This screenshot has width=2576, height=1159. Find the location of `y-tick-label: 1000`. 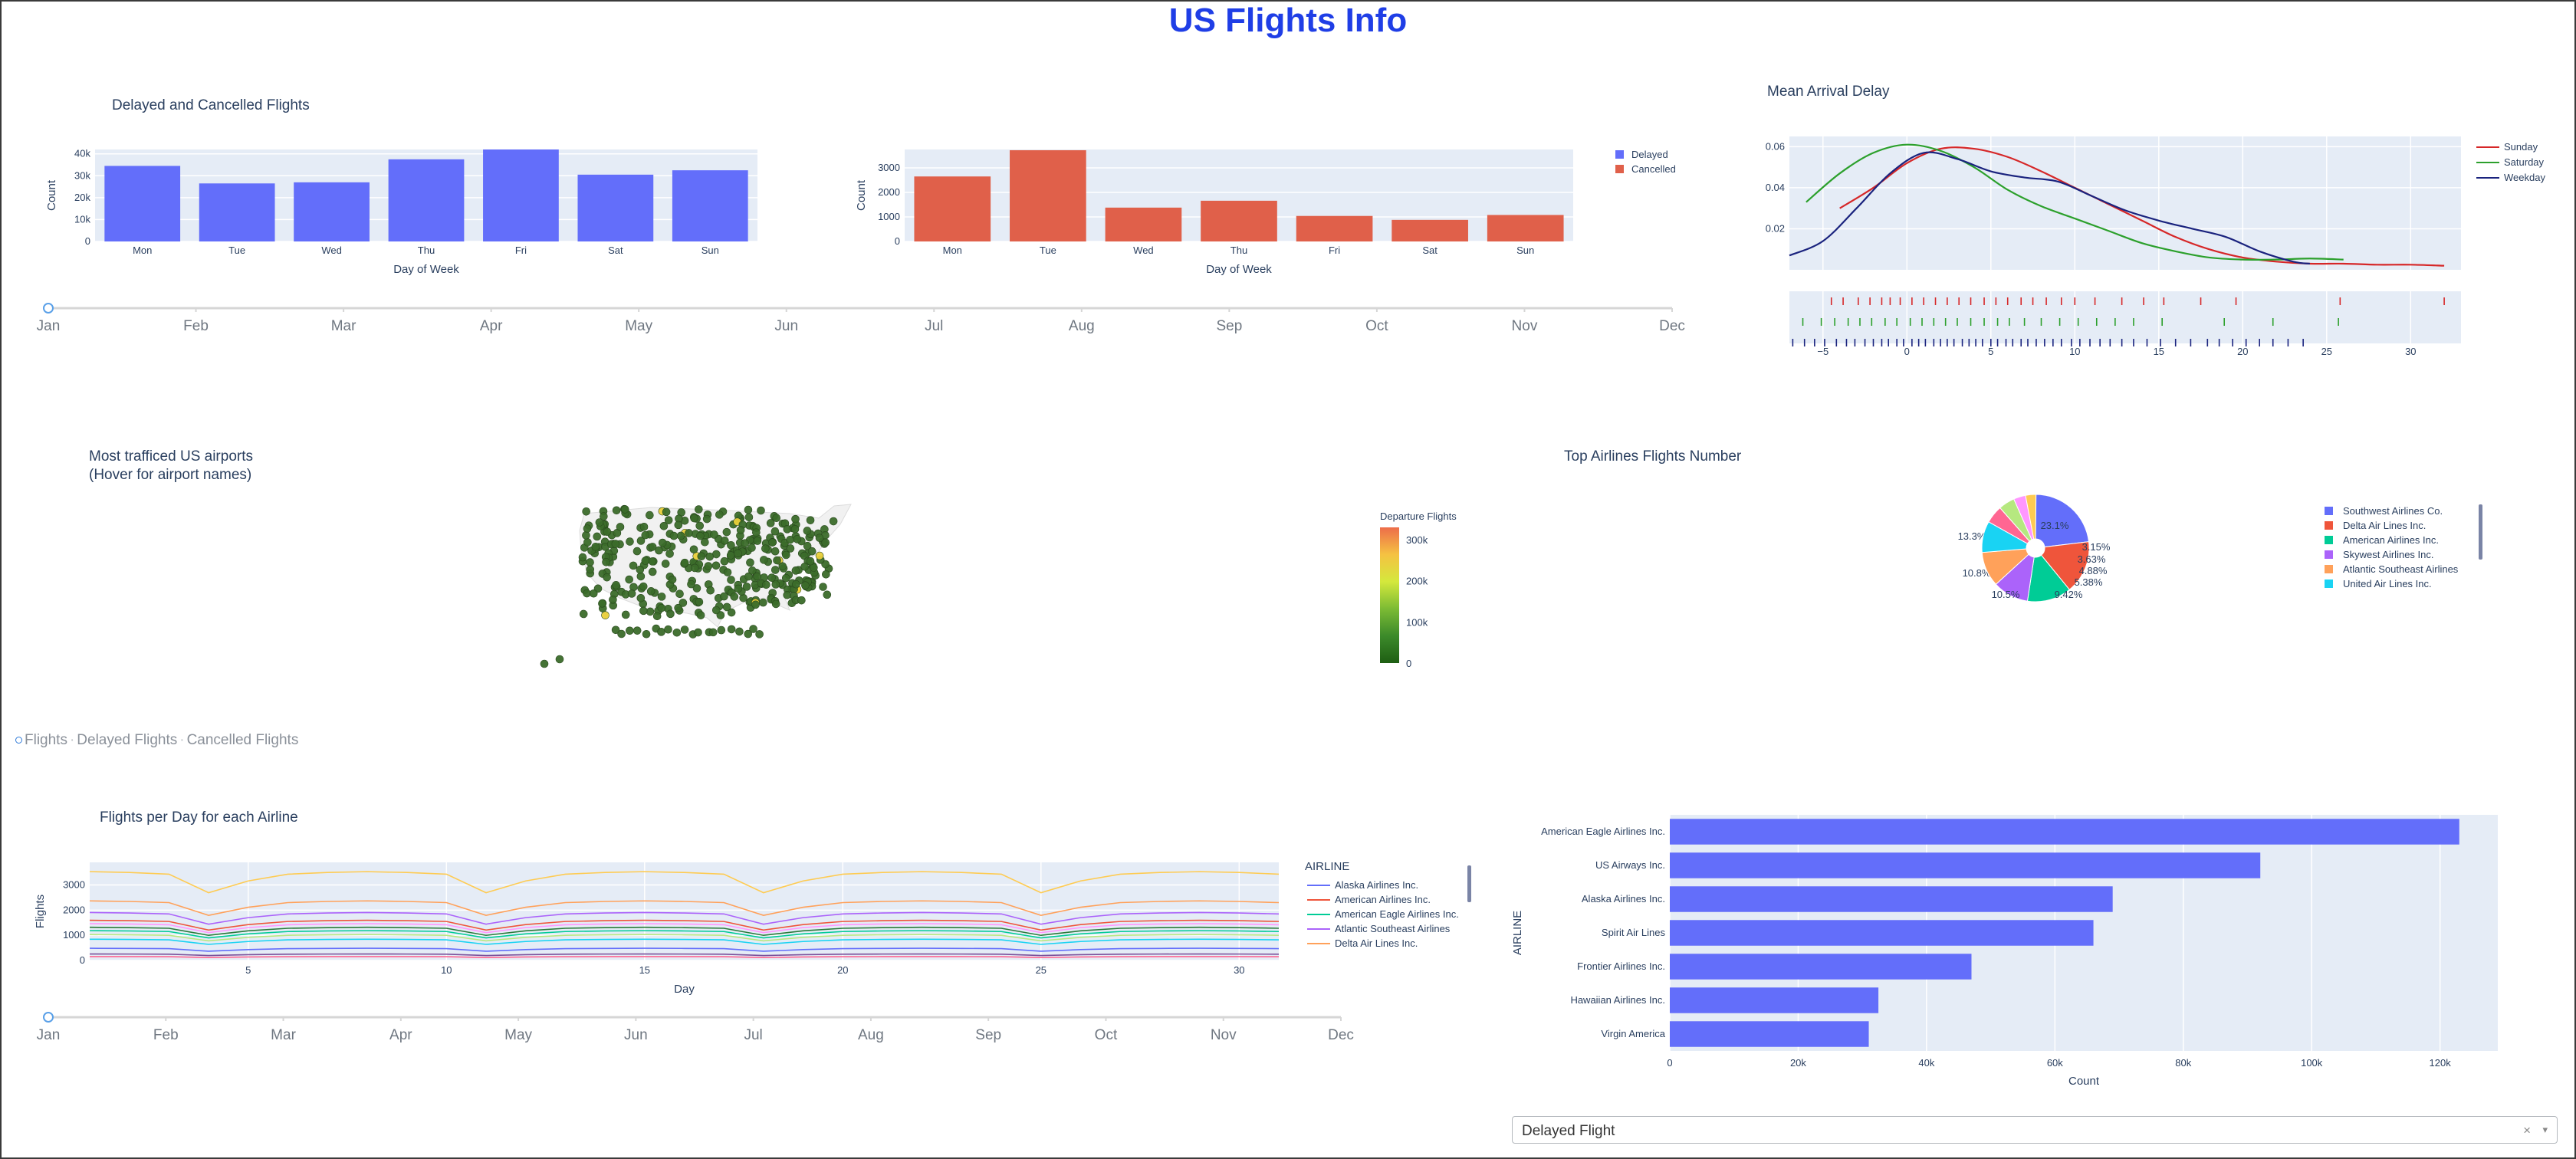

y-tick-label: 1000 is located at coordinates (889, 216).